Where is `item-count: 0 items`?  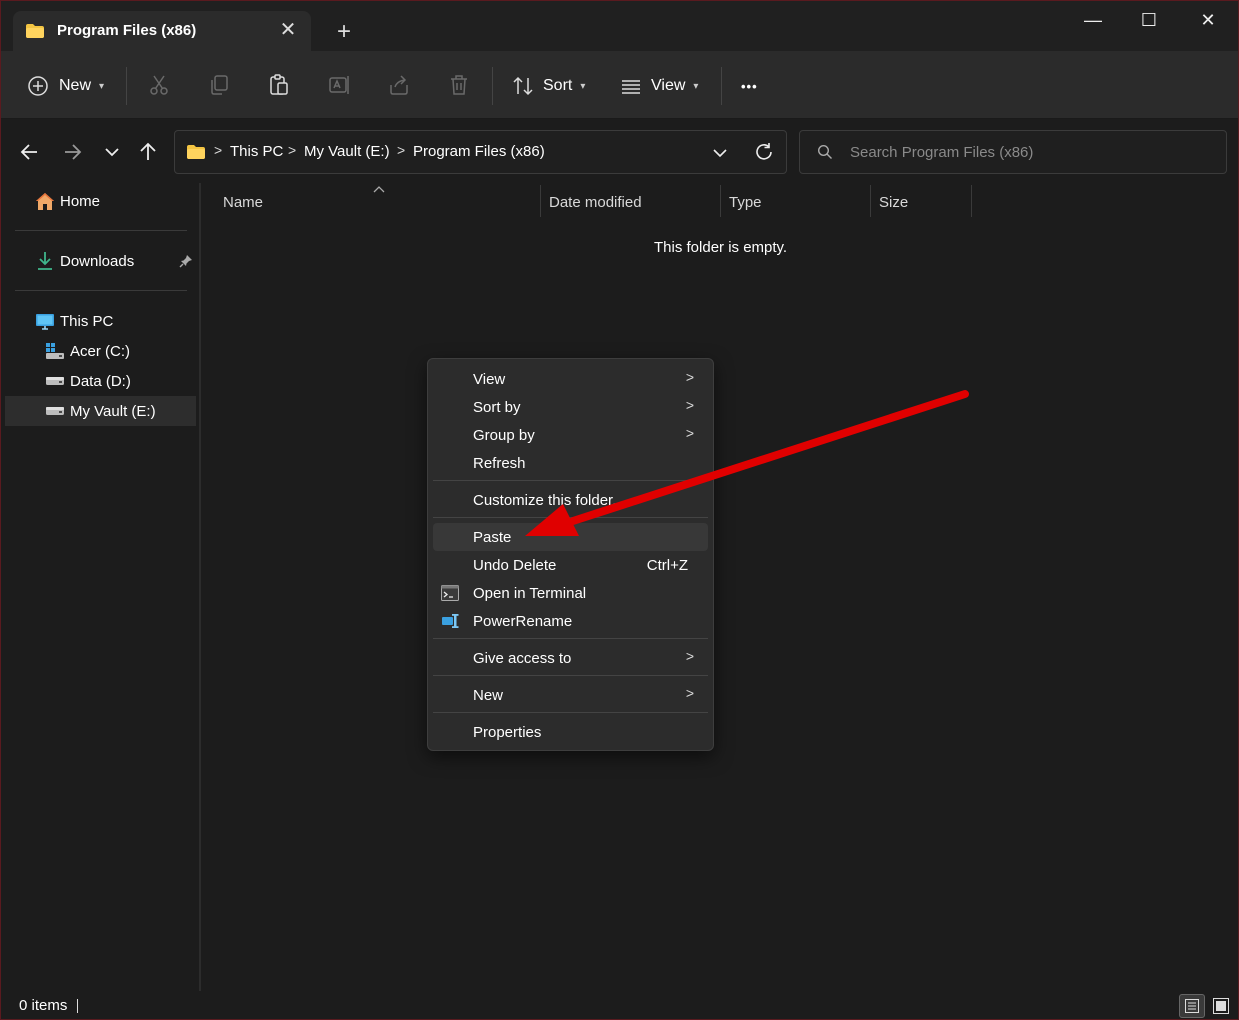
item-count: 0 items is located at coordinates (43, 1005).